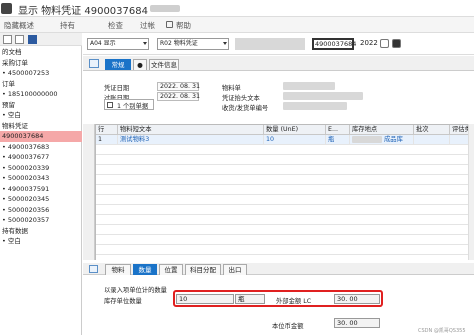 This screenshot has width=474, height=335. Describe the element at coordinates (278, 298) in the screenshot. I see `highlight-box` at that location.